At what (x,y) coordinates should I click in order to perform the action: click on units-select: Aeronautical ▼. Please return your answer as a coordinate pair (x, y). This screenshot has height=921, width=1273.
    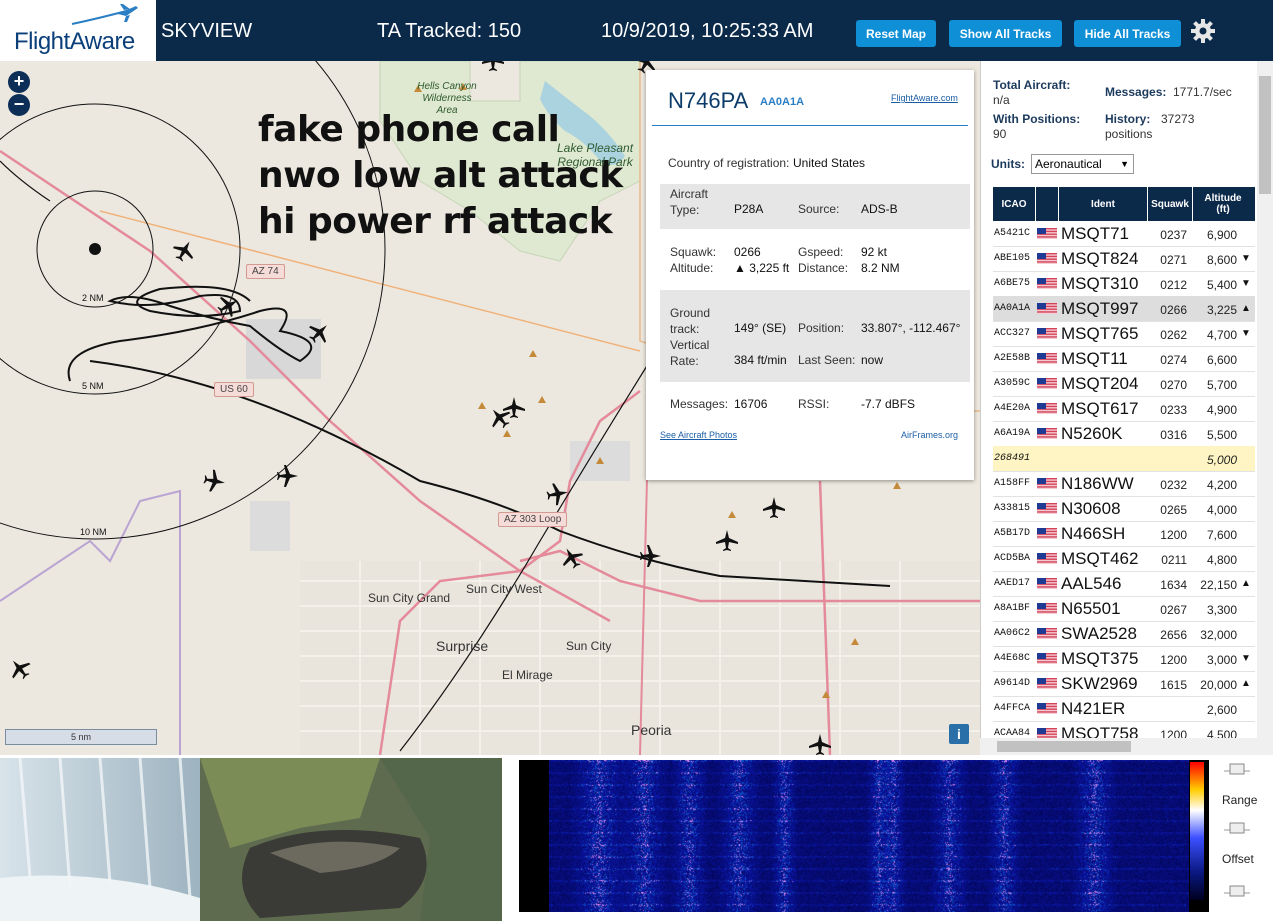
    Looking at the image, I should click on (1082, 164).